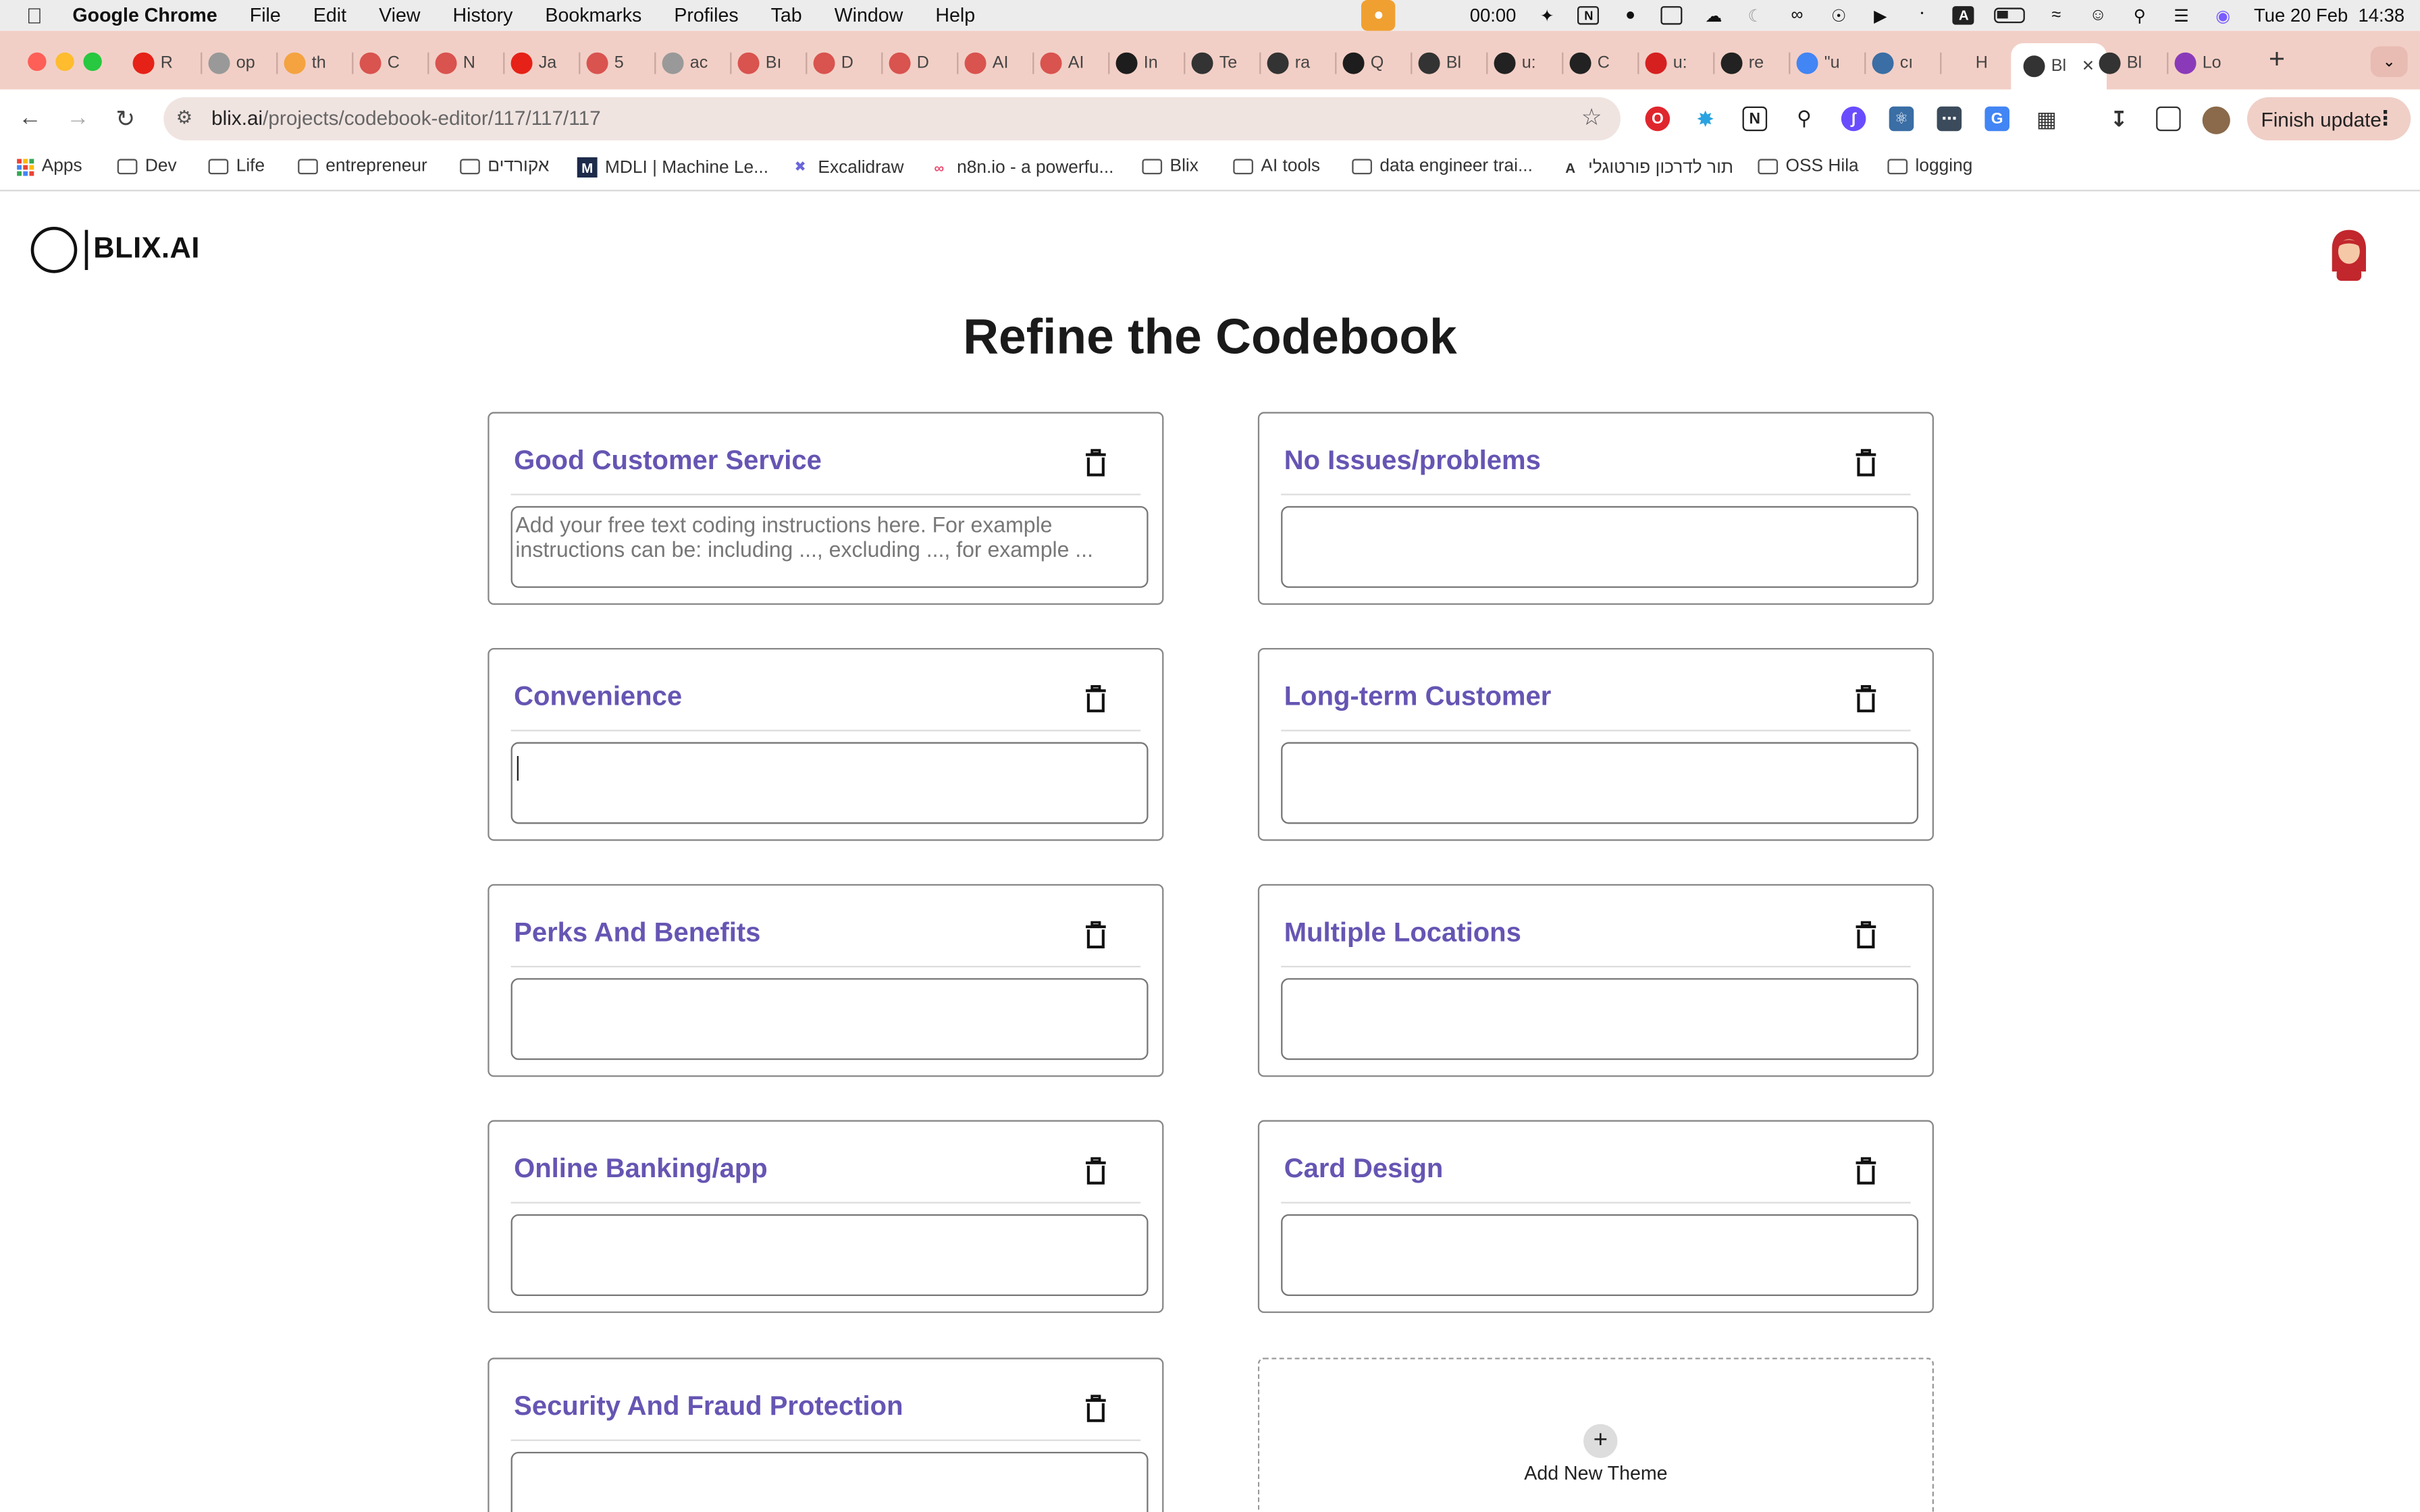 This screenshot has width=2420, height=1512. I want to click on browser-tab: th, so click(305, 63).